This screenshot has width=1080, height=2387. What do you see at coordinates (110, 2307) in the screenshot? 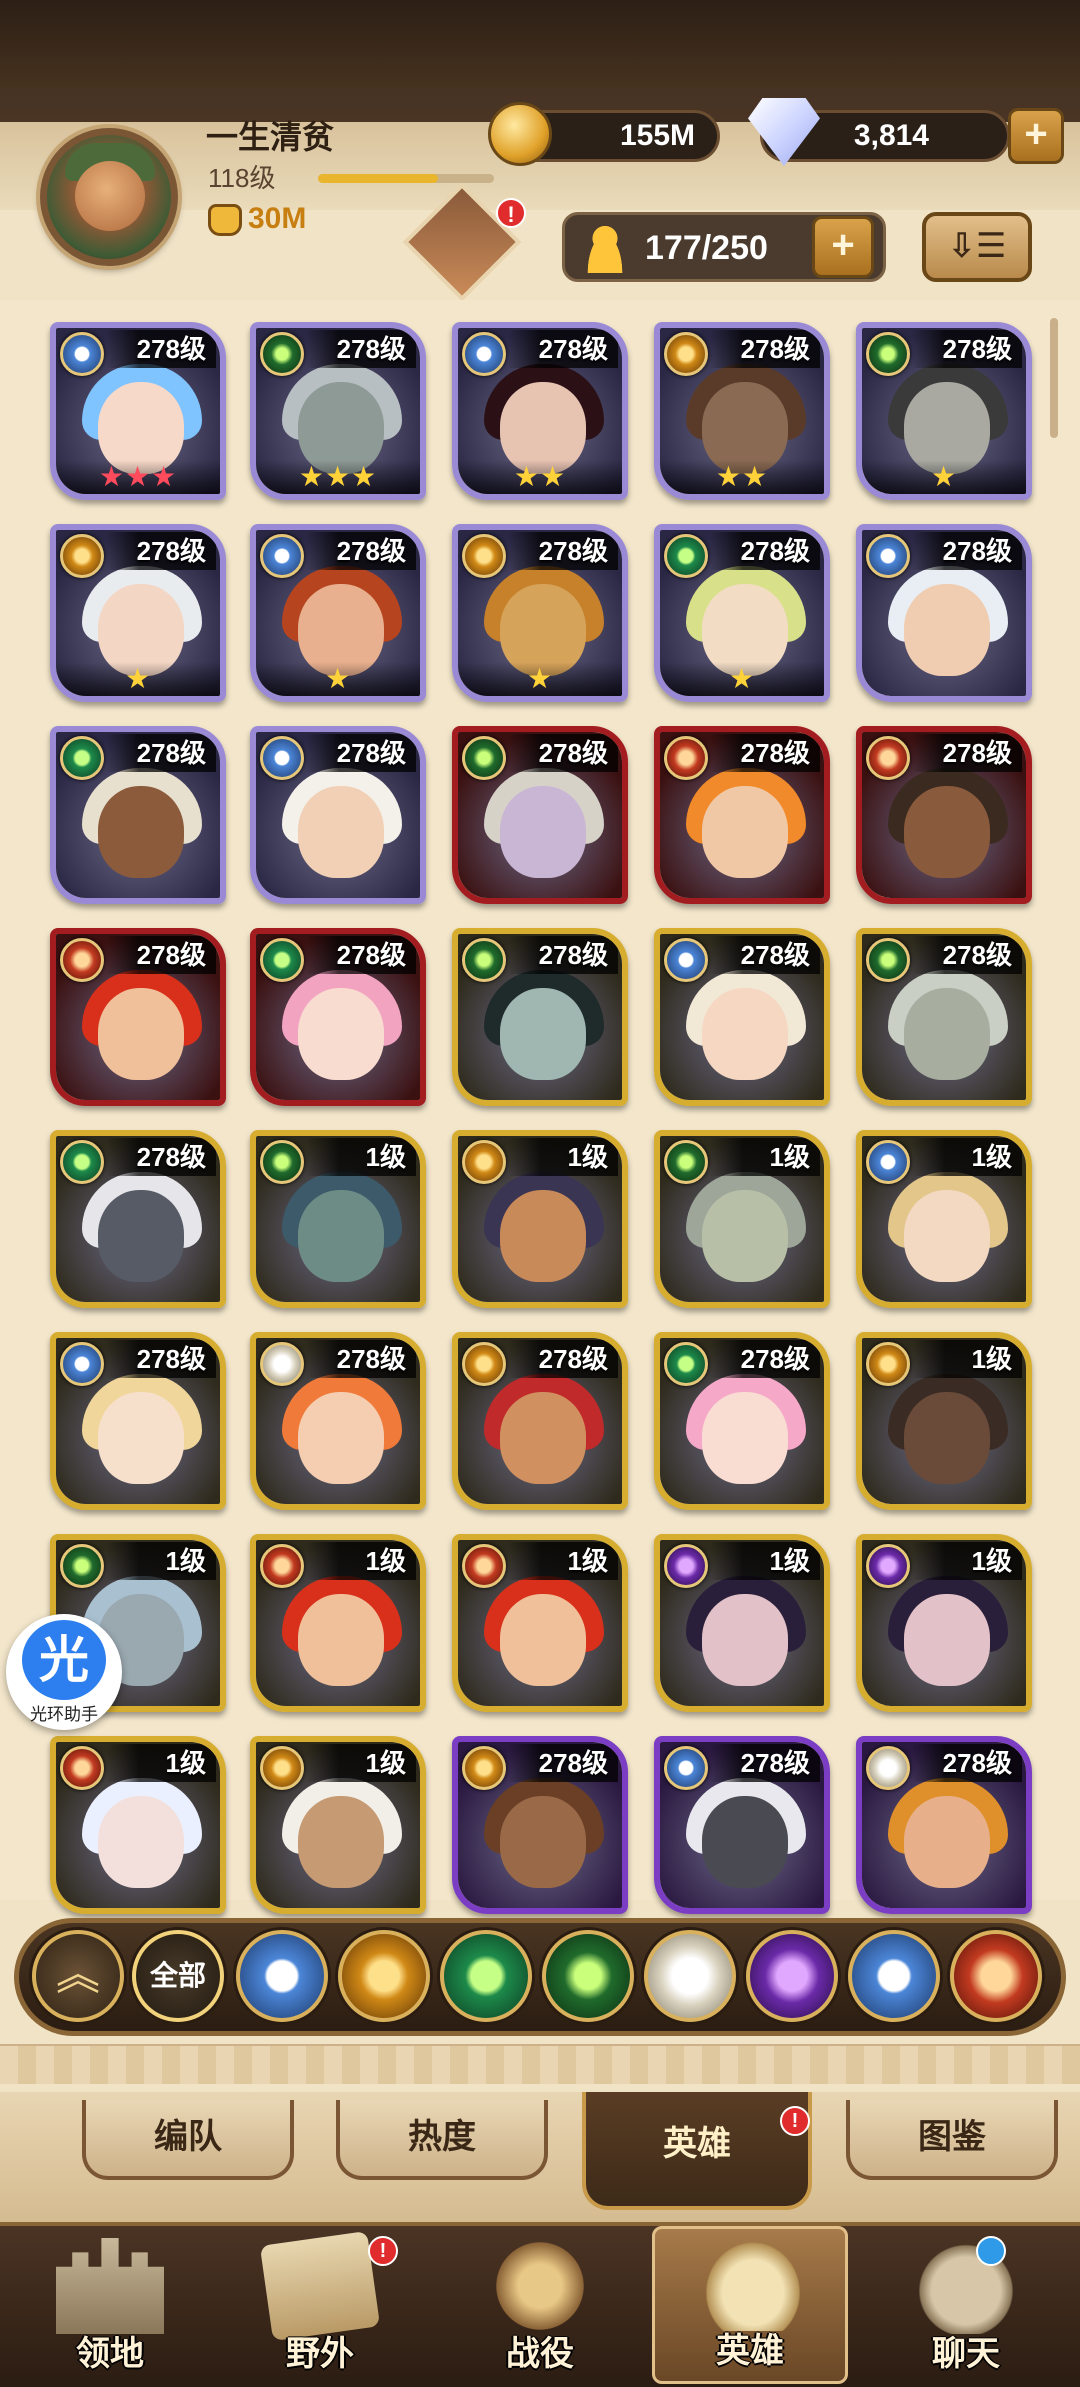
I see `nav-territory: 领地` at bounding box center [110, 2307].